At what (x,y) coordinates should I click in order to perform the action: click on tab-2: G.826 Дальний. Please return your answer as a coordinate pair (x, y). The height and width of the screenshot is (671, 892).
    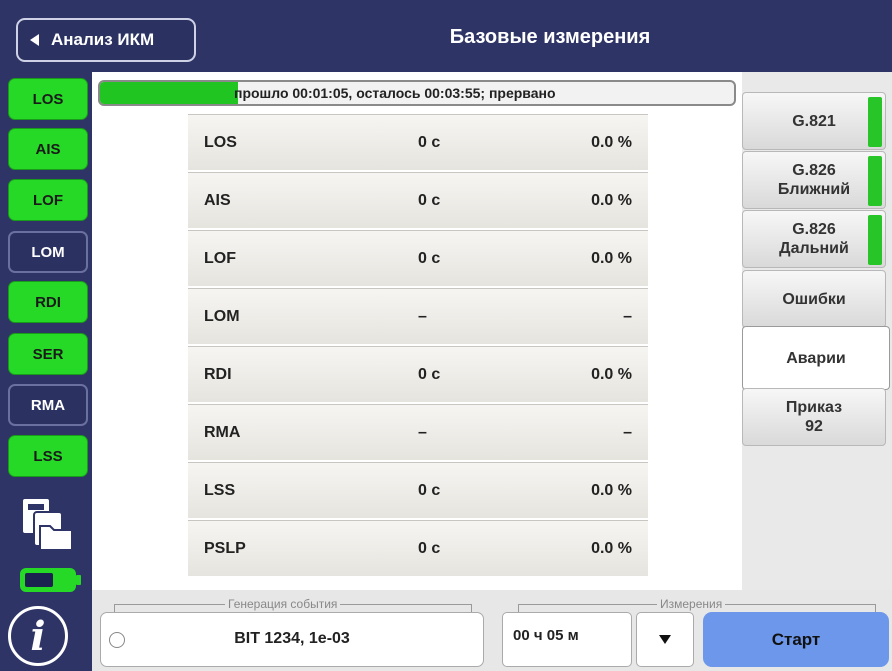
    Looking at the image, I should click on (814, 239).